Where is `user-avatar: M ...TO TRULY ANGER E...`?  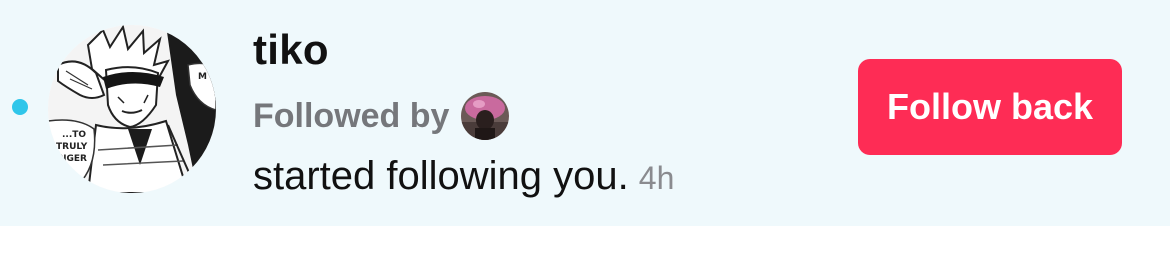 user-avatar: M ...TO TRULY ANGER E... is located at coordinates (132, 109).